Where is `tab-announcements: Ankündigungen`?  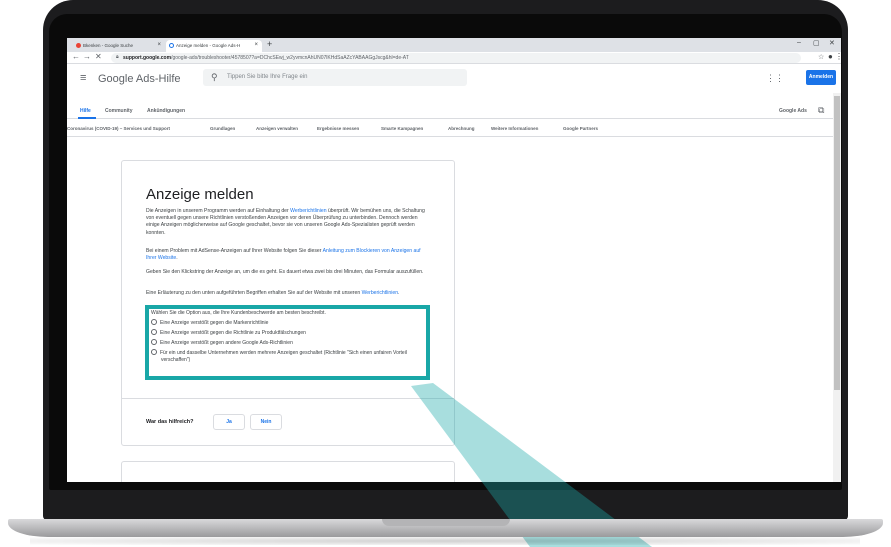
tab-announcements: Ankündigungen is located at coordinates (166, 111).